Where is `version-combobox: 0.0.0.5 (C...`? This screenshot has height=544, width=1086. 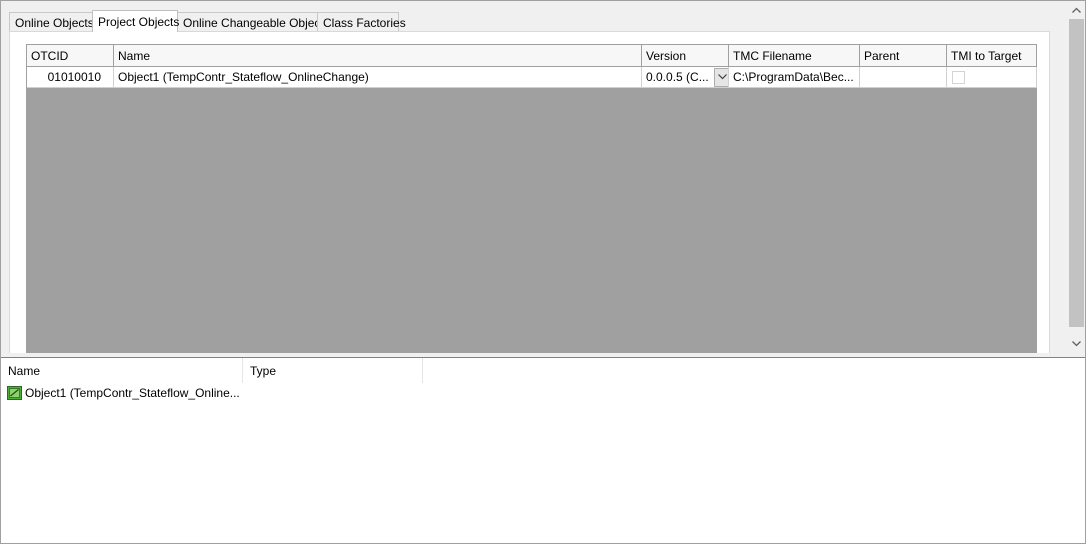 version-combobox: 0.0.0.5 (C... is located at coordinates (685, 77).